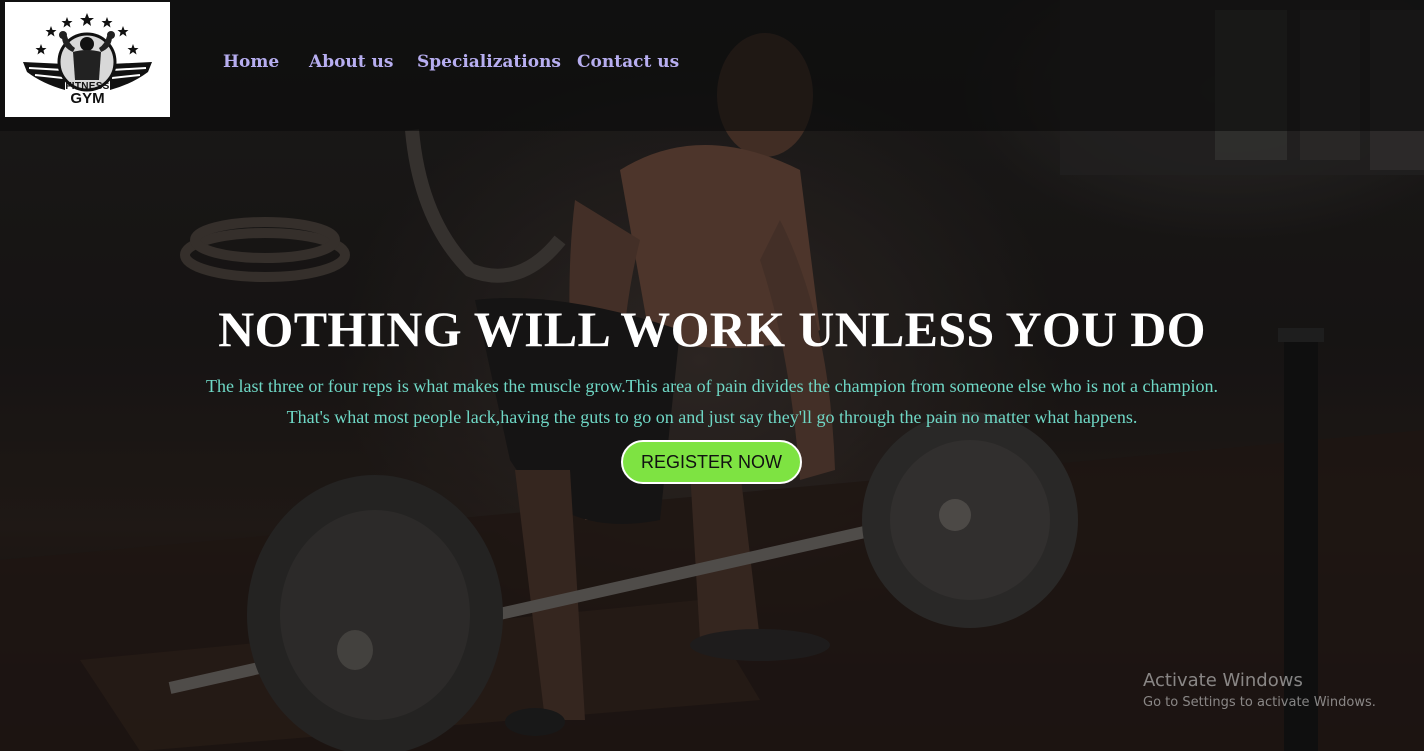  What do you see at coordinates (87, 59) in the screenshot?
I see `brand-logo: FITNESS GYM` at bounding box center [87, 59].